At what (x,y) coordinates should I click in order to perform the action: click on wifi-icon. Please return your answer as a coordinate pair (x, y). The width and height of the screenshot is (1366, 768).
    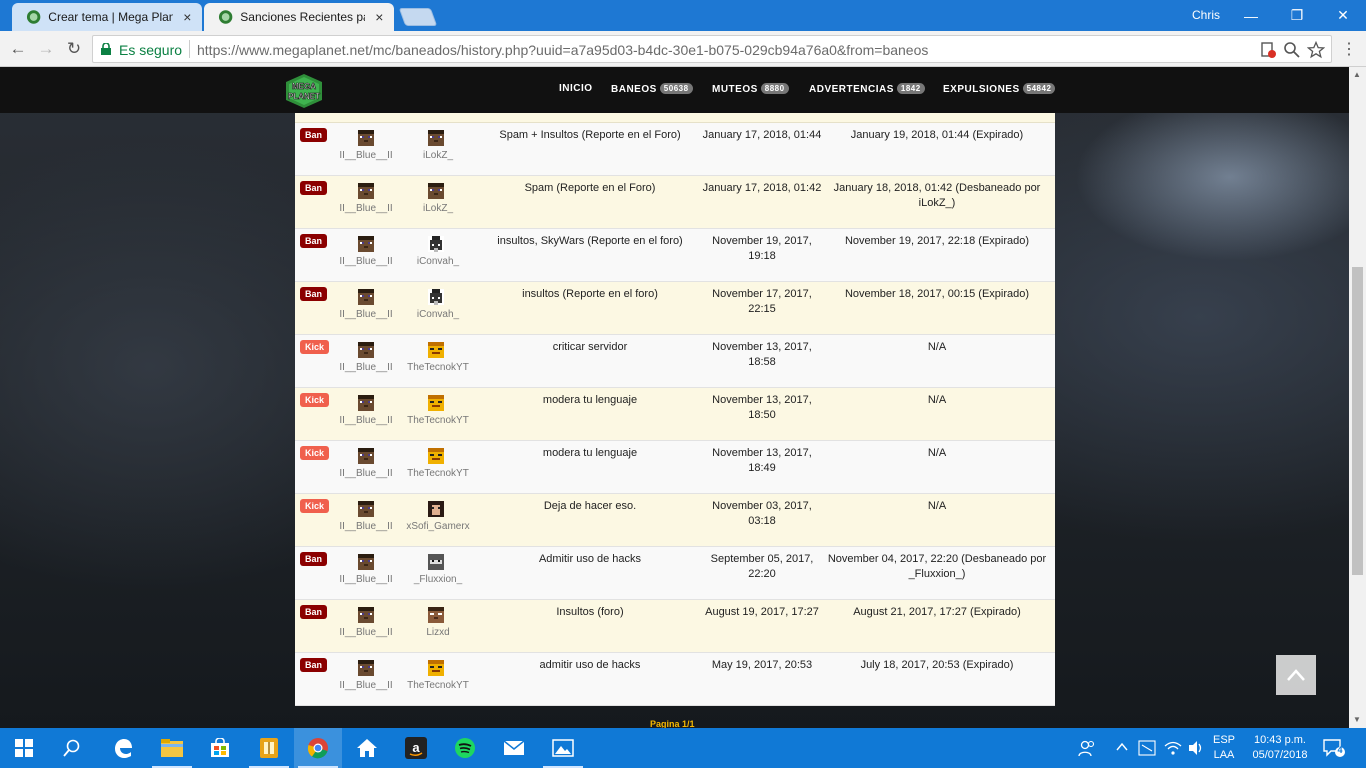
    Looking at the image, I should click on (1173, 748).